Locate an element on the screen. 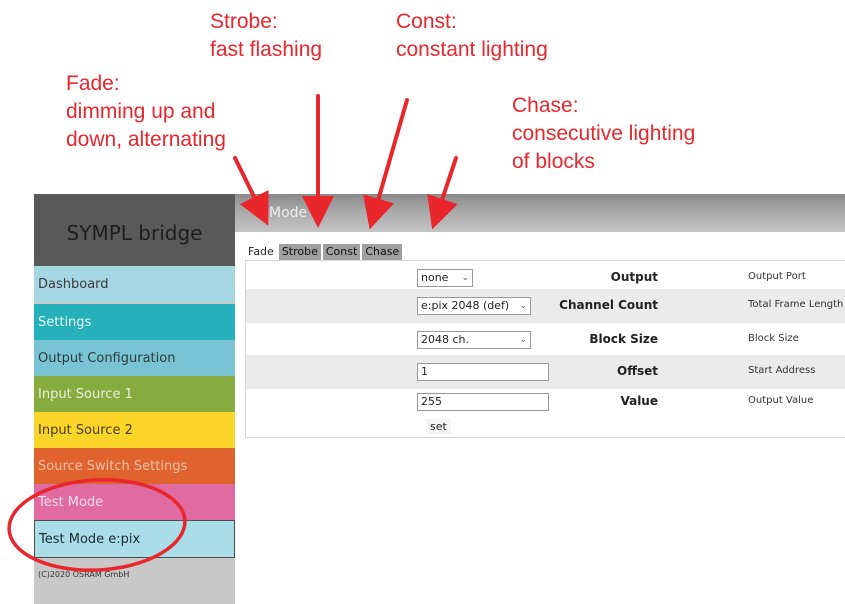 This screenshot has width=845, height=604. sidebar-item-label: Output Configuration is located at coordinates (107, 358).